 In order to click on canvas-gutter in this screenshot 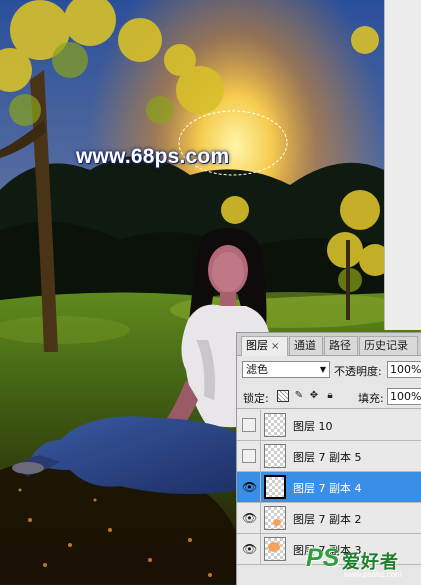, I will do `click(402, 165)`.